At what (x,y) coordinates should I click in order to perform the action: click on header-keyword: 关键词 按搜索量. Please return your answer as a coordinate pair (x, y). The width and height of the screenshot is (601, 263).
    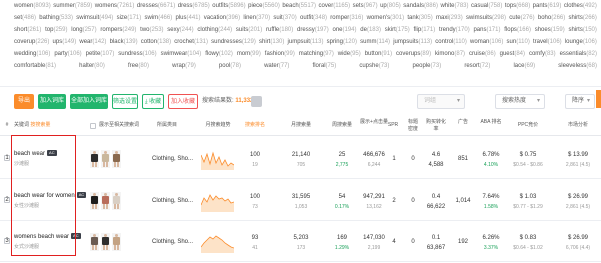
    Looking at the image, I should click on (32, 125).